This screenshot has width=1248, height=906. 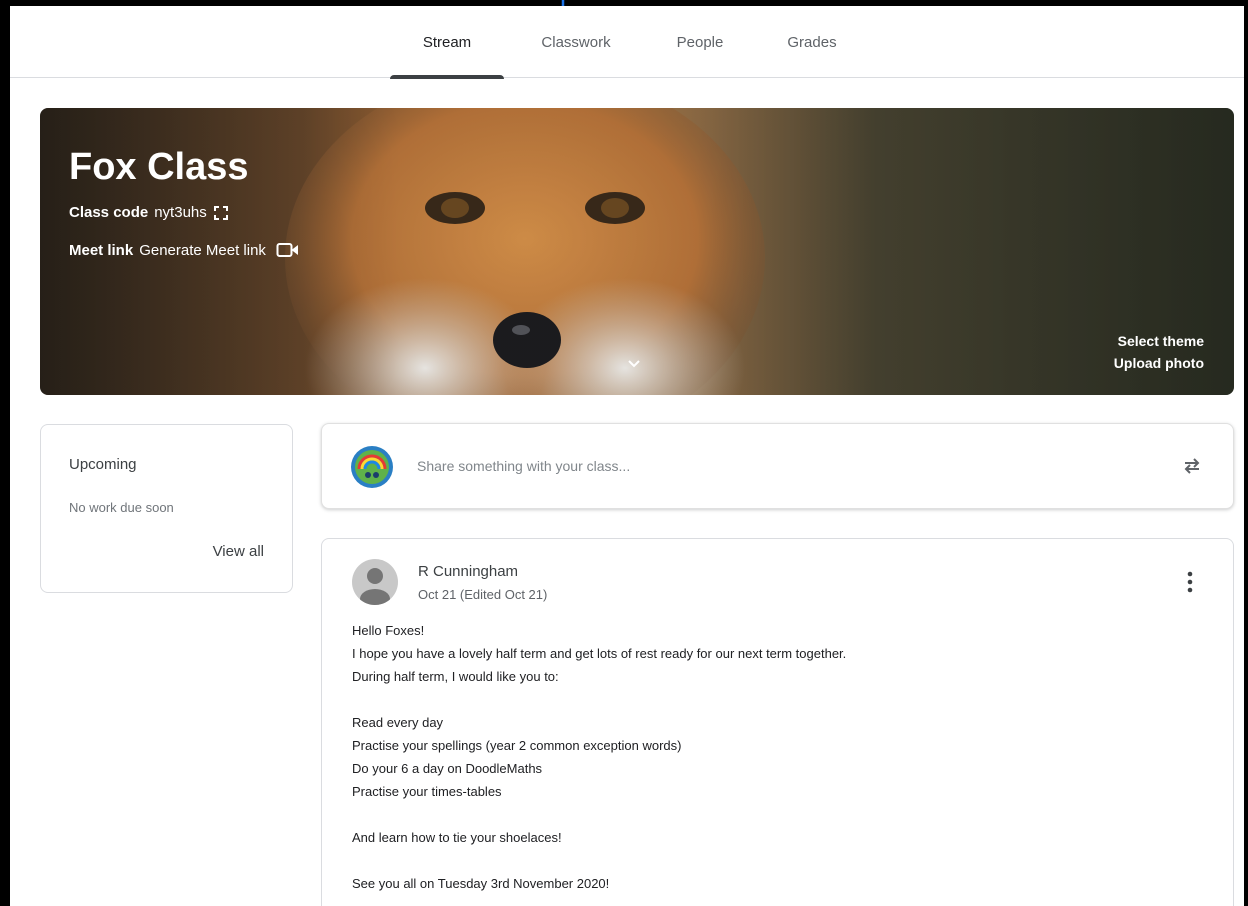 What do you see at coordinates (1159, 363) in the screenshot?
I see `upload-photo-link: Upload photo` at bounding box center [1159, 363].